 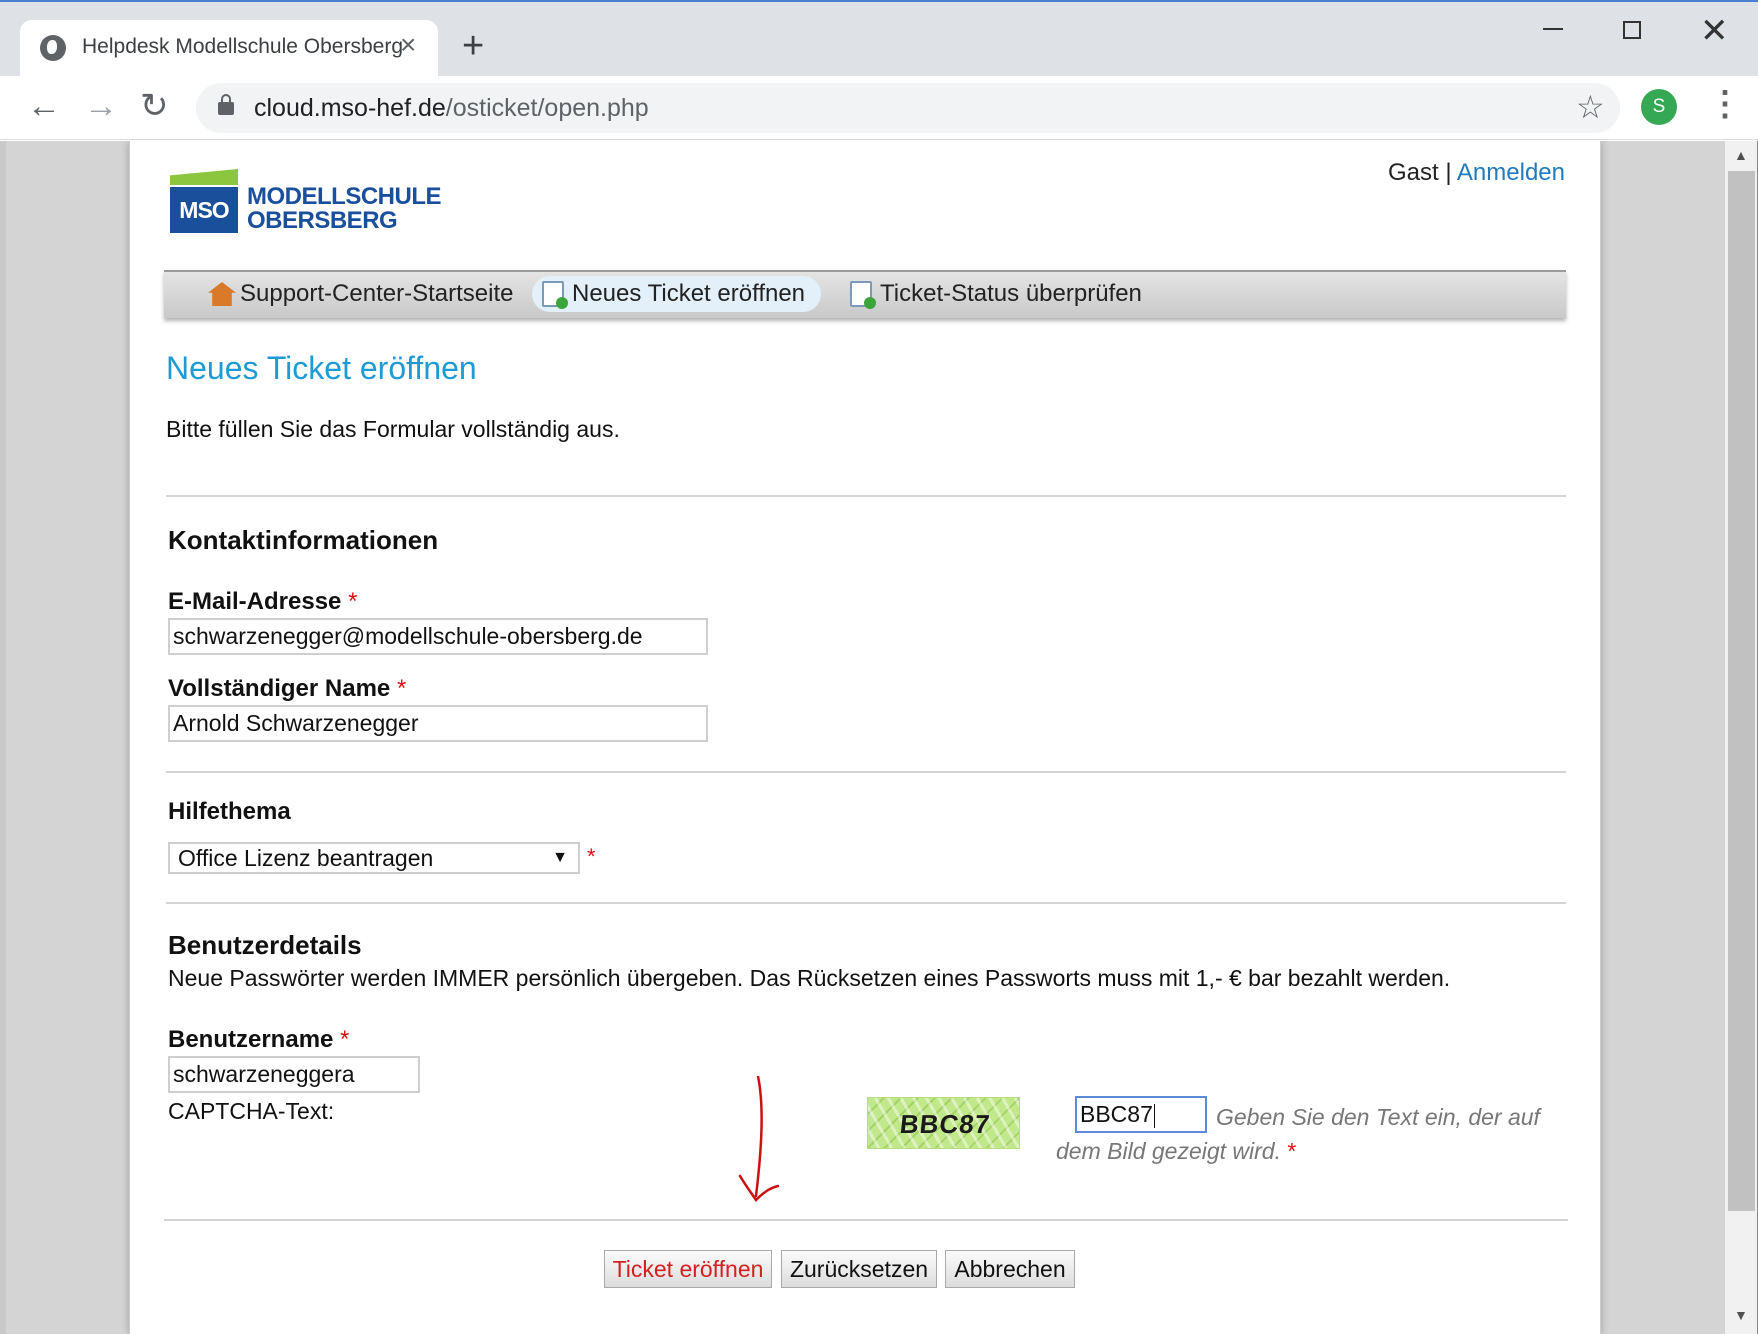 What do you see at coordinates (259, 1039) in the screenshot?
I see `username-label: Benutzername *` at bounding box center [259, 1039].